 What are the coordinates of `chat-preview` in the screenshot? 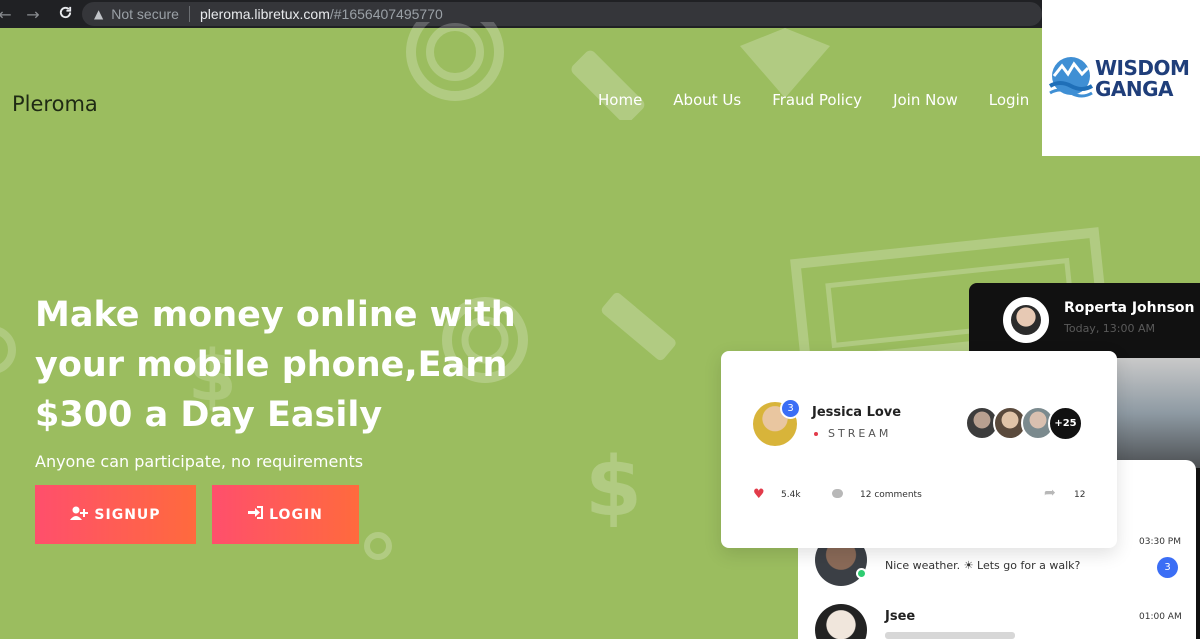 It's located at (950, 635).